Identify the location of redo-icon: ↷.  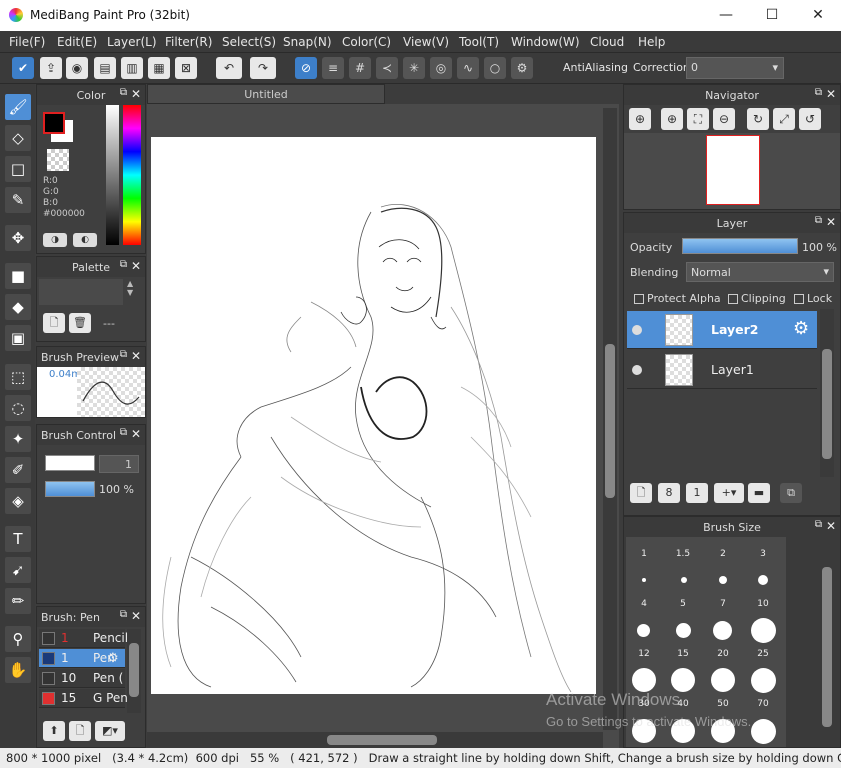
(263, 68).